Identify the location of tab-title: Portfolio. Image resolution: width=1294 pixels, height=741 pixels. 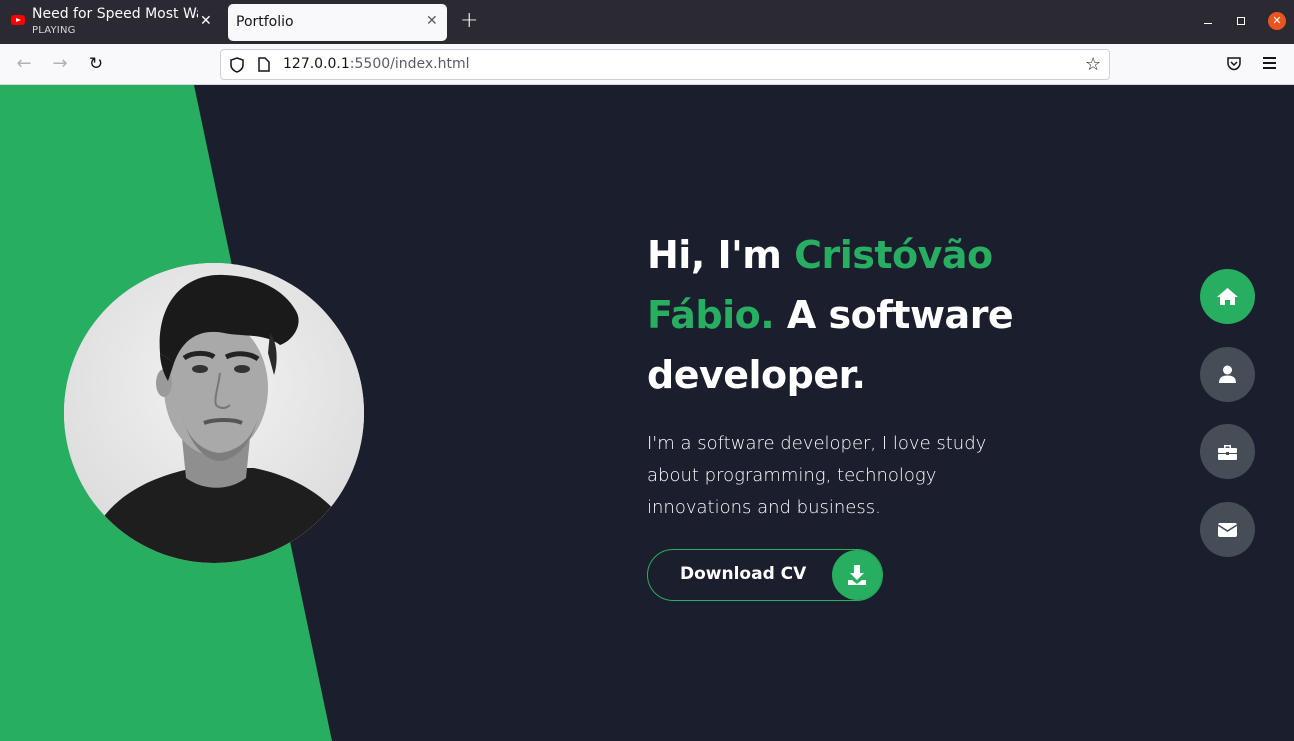
(265, 22).